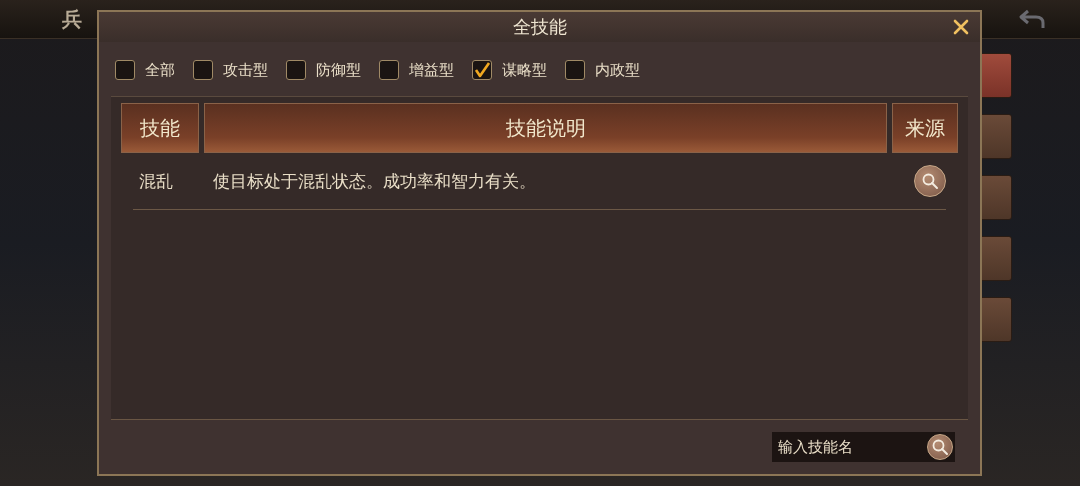 This screenshot has height=486, width=1080. What do you see at coordinates (156, 181) in the screenshot?
I see `skill-name: 混乱` at bounding box center [156, 181].